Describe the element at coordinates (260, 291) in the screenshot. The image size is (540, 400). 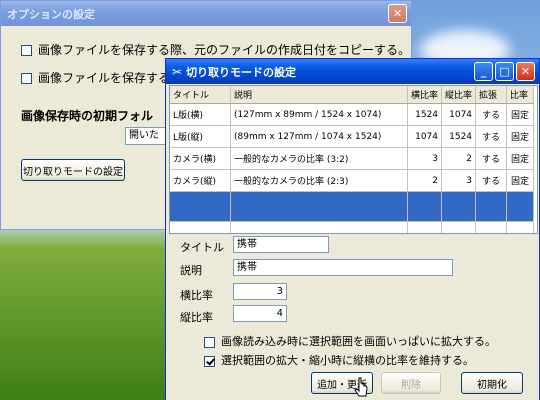
I see `width-ratio-input: 3` at that location.